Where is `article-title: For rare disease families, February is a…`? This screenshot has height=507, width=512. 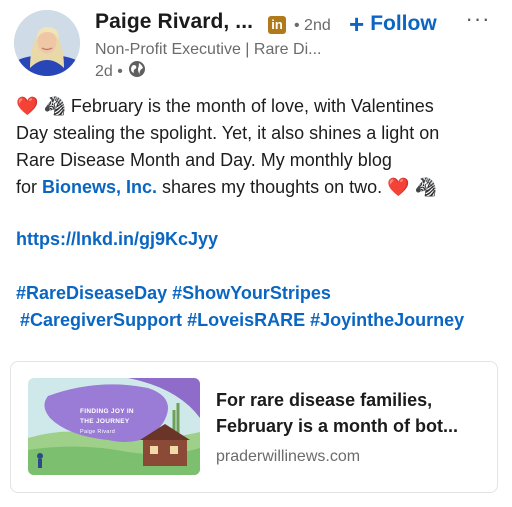 article-title: For rare disease families, February is a… is located at coordinates (351, 413).